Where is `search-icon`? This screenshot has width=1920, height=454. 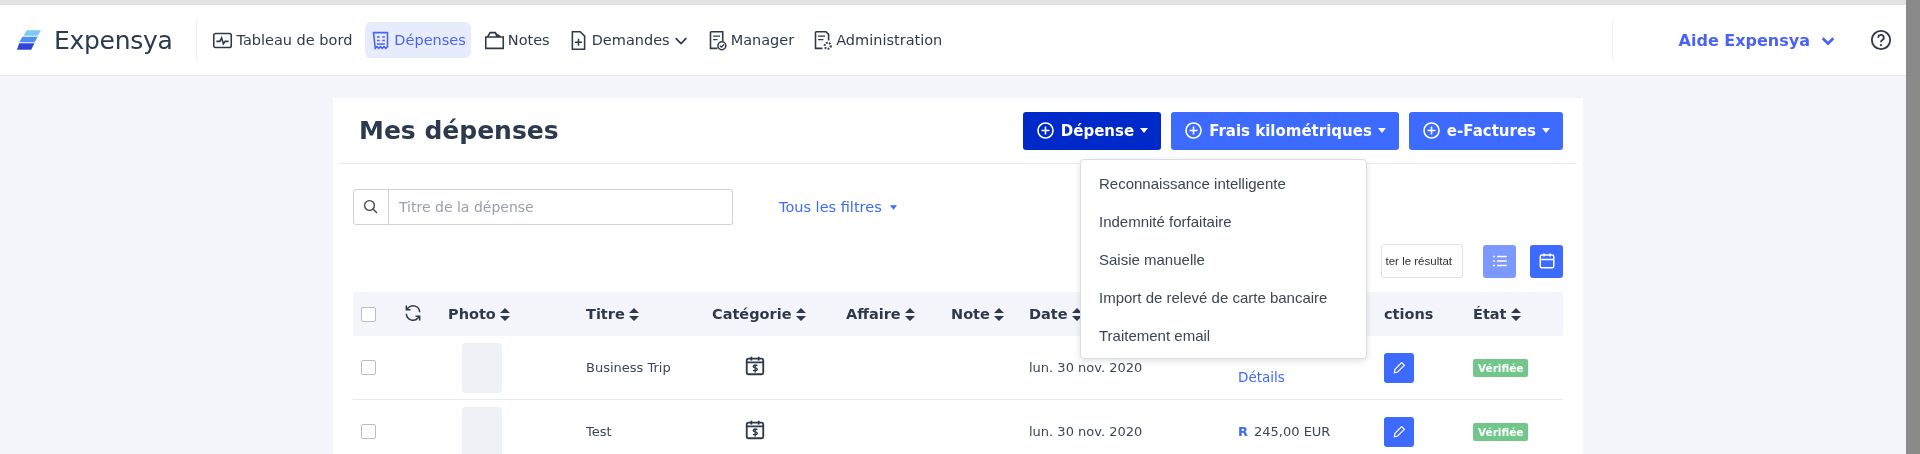 search-icon is located at coordinates (371, 207).